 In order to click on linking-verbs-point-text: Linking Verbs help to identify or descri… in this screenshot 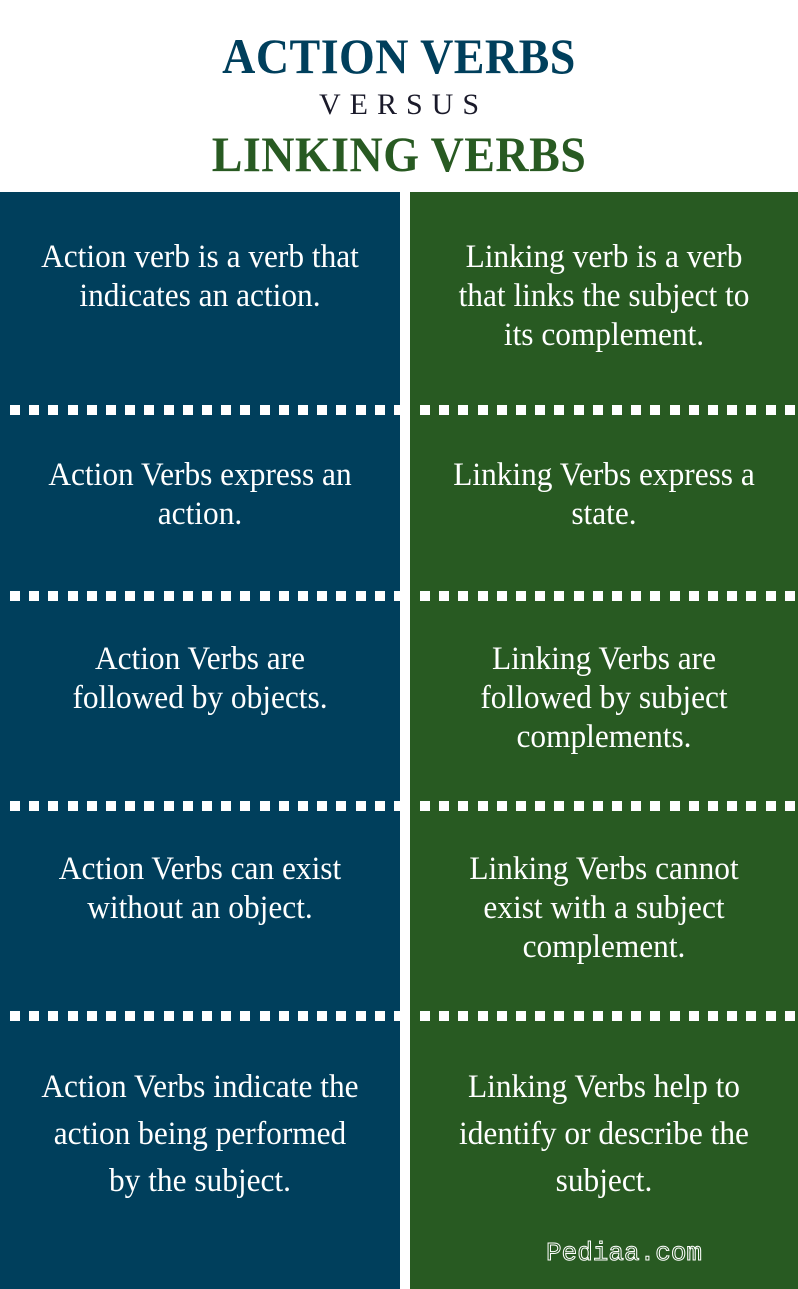, I will do `click(604, 1134)`.